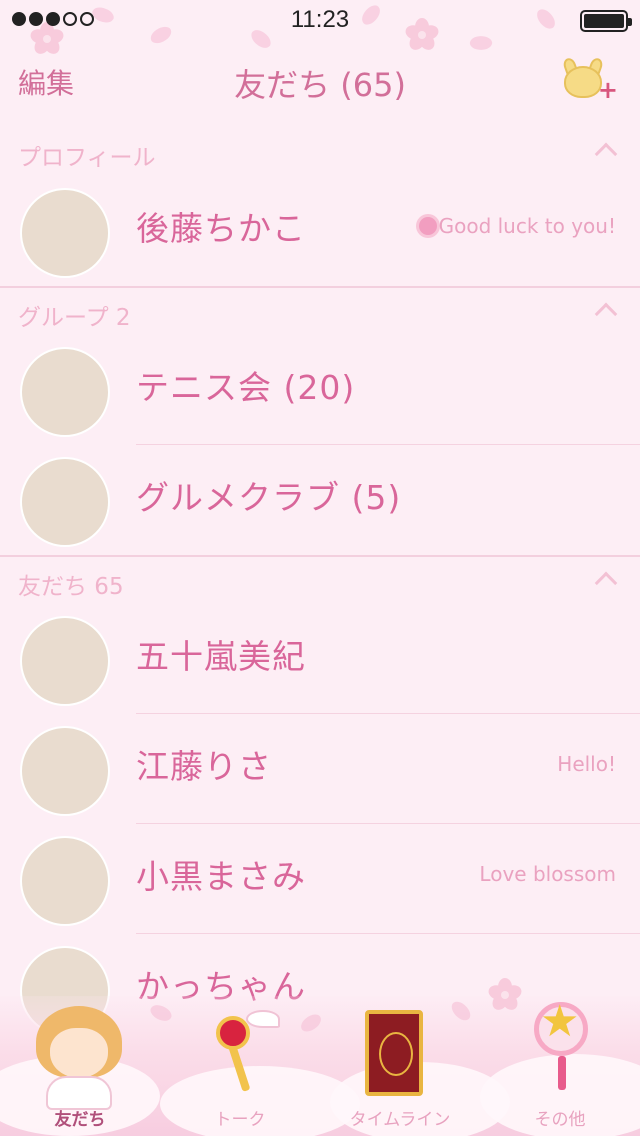 The image size is (640, 1136). What do you see at coordinates (586, 764) in the screenshot?
I see `status-message: Hello!` at bounding box center [586, 764].